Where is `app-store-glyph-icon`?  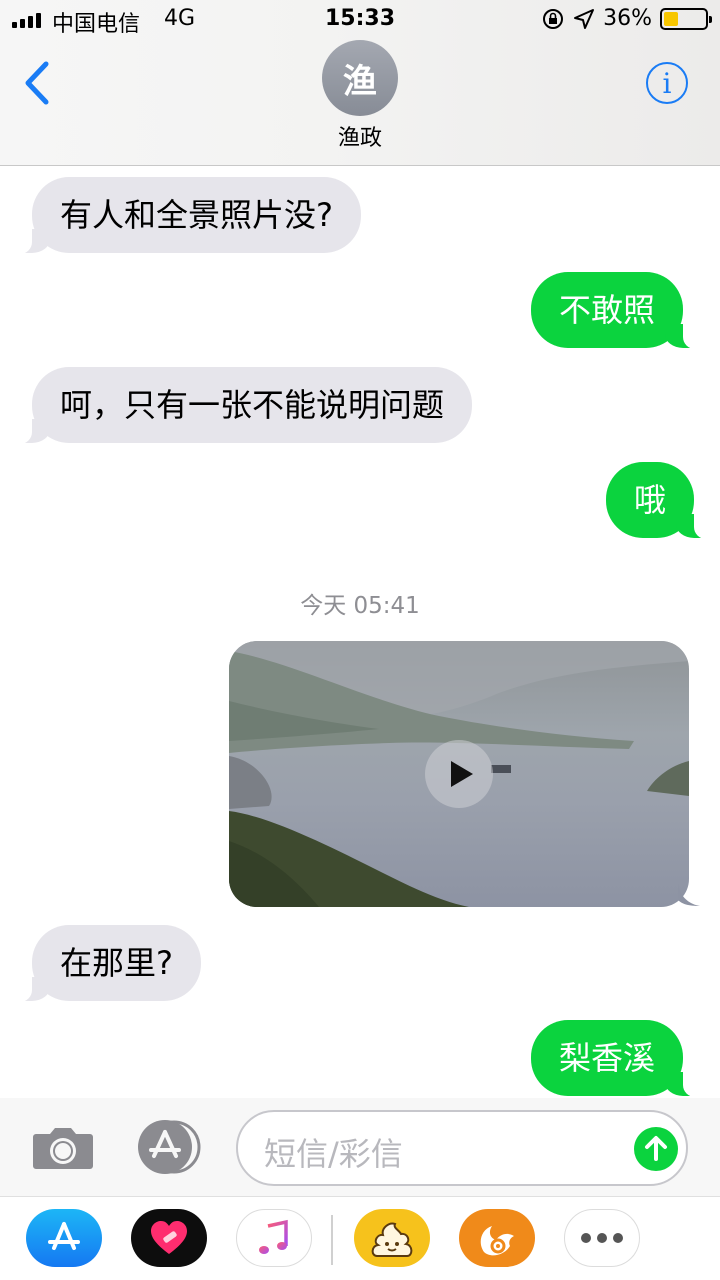 app-store-glyph-icon is located at coordinates (64, 1236).